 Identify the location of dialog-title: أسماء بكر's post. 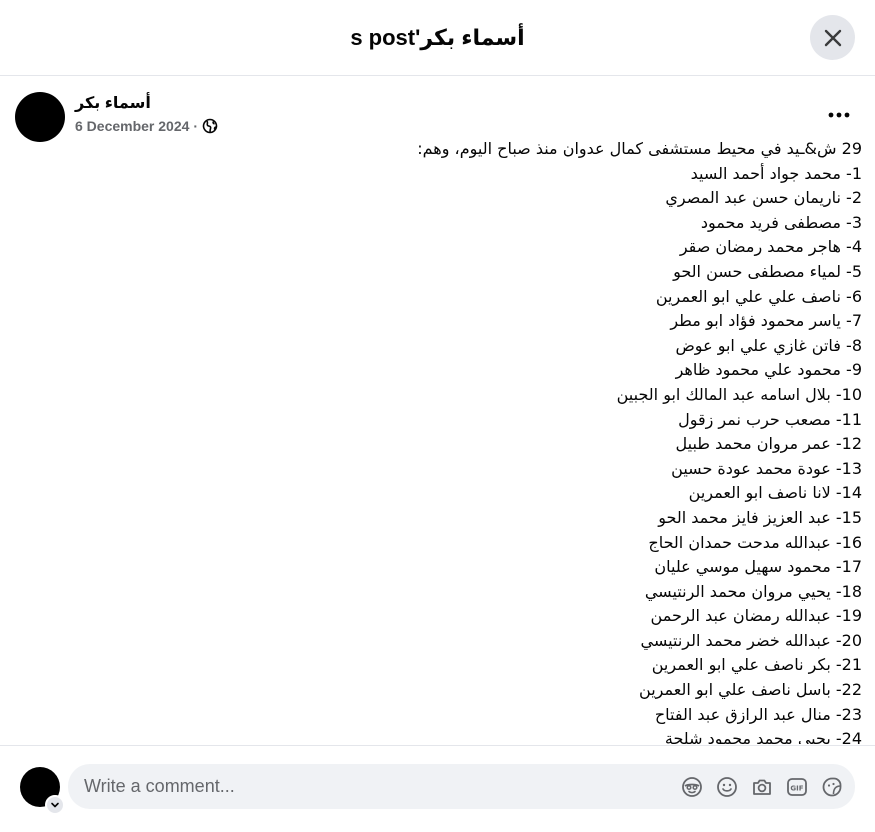
(437, 37).